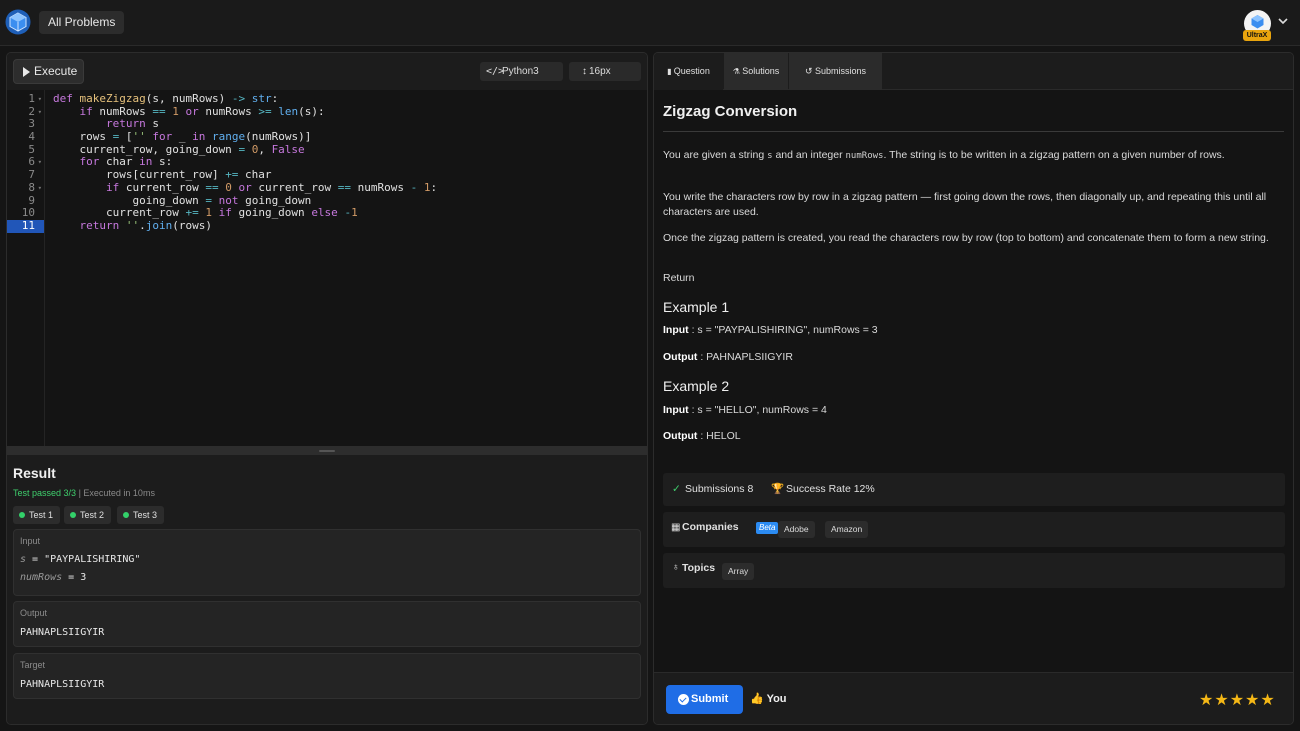  I want to click on building-icon: ▦, so click(676, 527).